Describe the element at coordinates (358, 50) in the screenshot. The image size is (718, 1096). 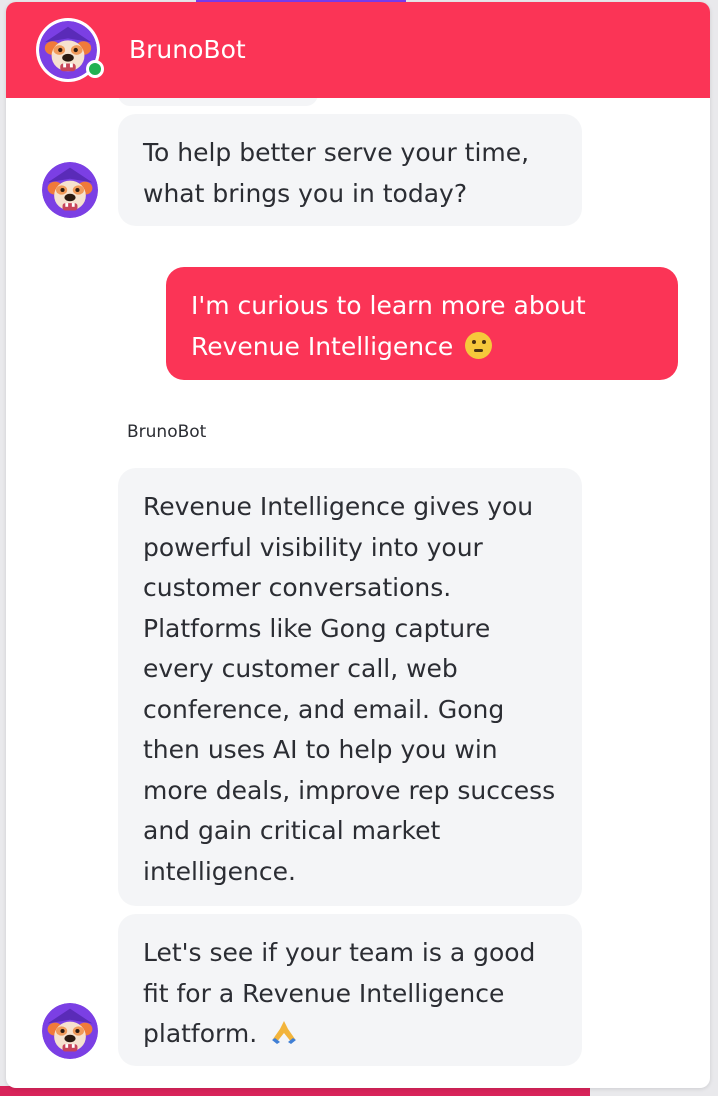
I see `chat-header: BrunoBot` at that location.